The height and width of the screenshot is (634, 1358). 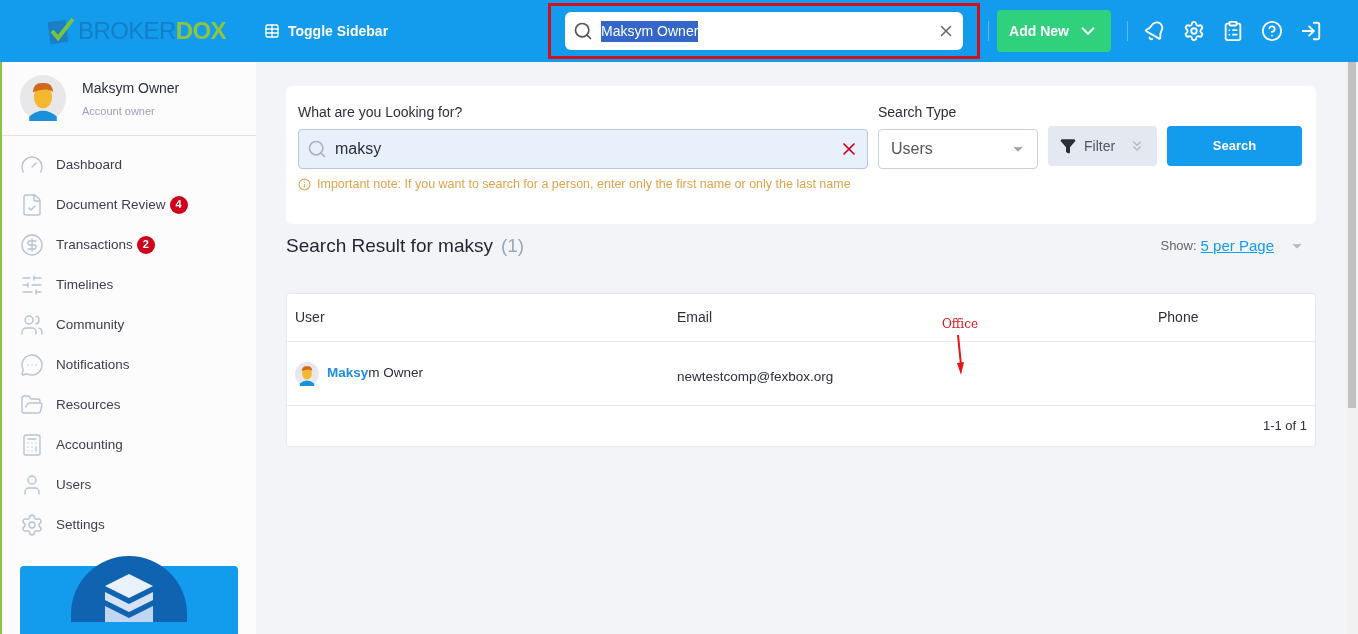 What do you see at coordinates (89, 164) in the screenshot?
I see `sidebar-label: Dashboard` at bounding box center [89, 164].